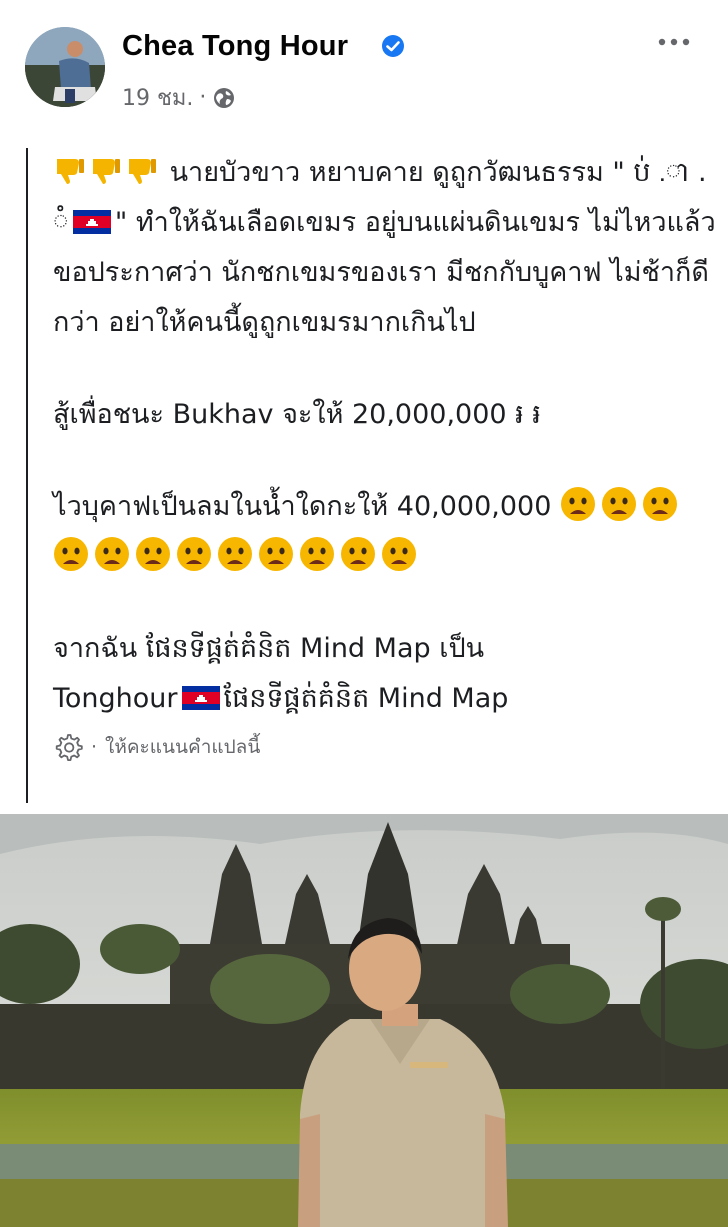 This screenshot has width=728, height=1227. I want to click on rate-translation-row: · ให้คะแนนคำแปลนี้, so click(384, 747).